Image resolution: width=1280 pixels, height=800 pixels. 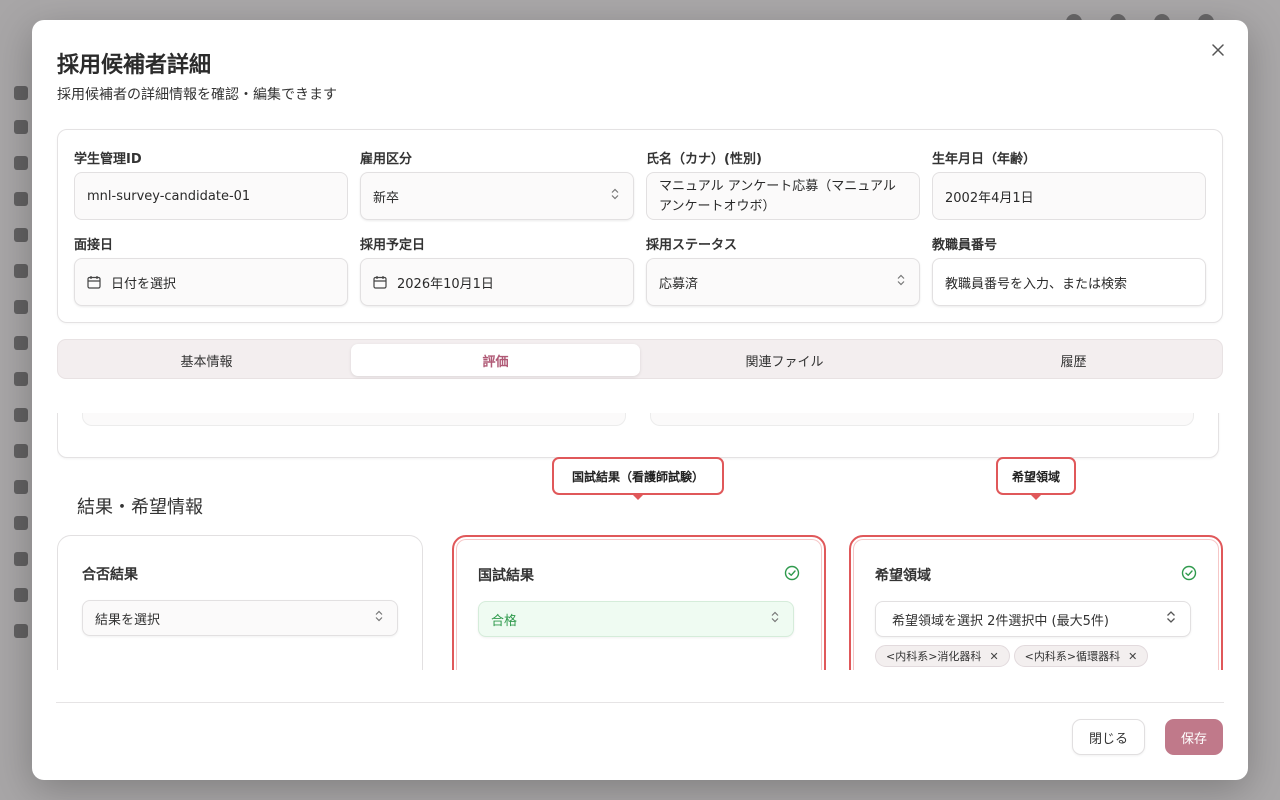 I want to click on name-field: 氏名（カナ）(性別) マニュアル アンケート応募（マニュアル アンケートオウボ）, so click(x=783, y=185).